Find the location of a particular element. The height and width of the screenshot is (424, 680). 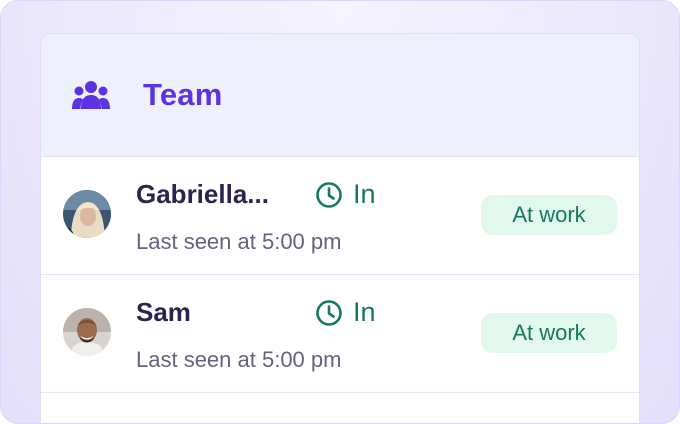

team-icon is located at coordinates (91, 95).